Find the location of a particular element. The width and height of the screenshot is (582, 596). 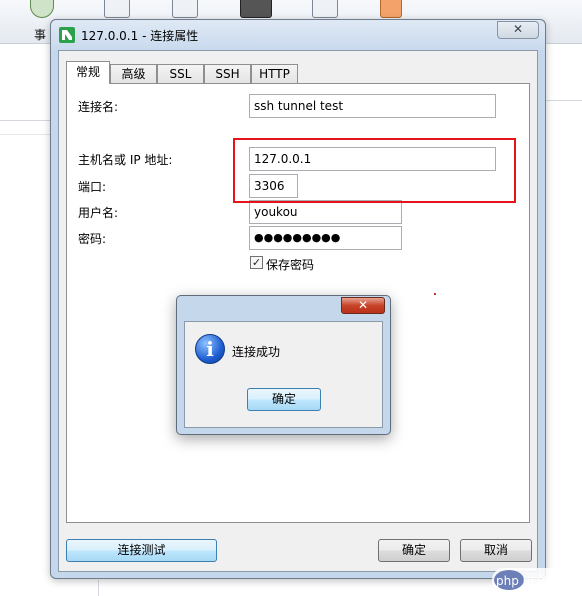

checkmark-icon: ✓ is located at coordinates (256, 262).